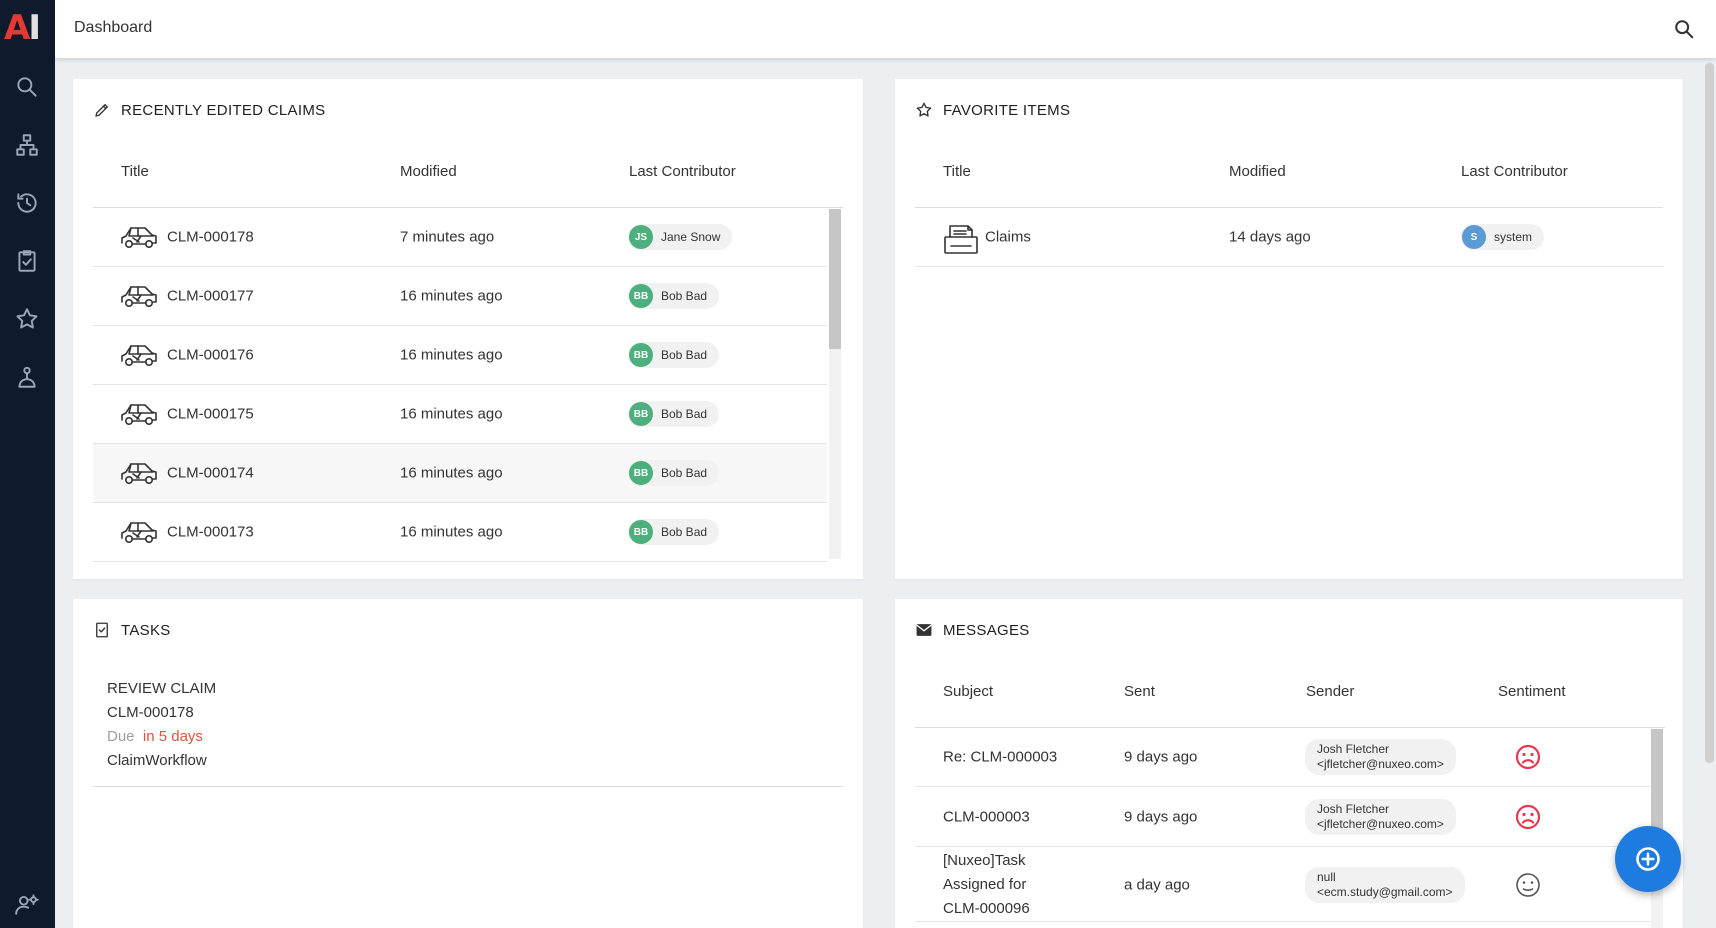 This screenshot has height=928, width=1716. What do you see at coordinates (27, 377) in the screenshot?
I see `user-icon` at bounding box center [27, 377].